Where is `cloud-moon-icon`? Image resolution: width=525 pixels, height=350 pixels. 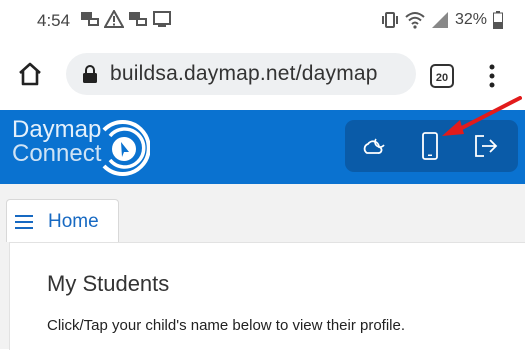
cloud-moon-icon is located at coordinates (374, 146).